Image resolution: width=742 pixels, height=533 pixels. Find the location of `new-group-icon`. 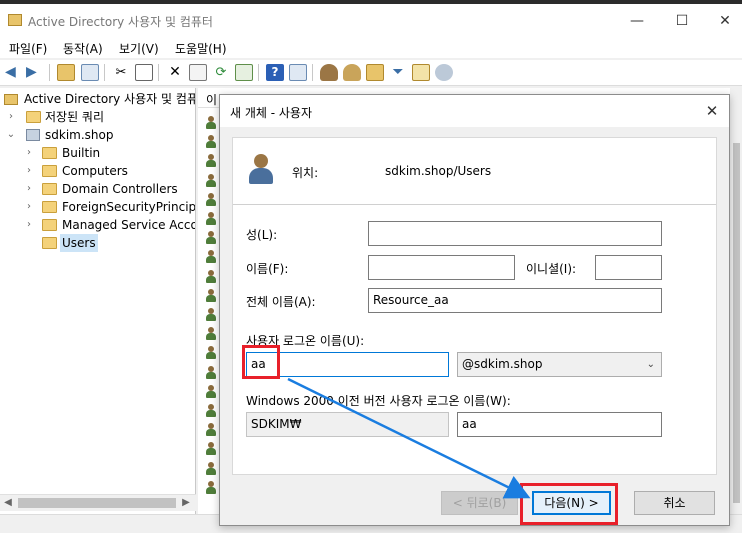

new-group-icon is located at coordinates (352, 72).